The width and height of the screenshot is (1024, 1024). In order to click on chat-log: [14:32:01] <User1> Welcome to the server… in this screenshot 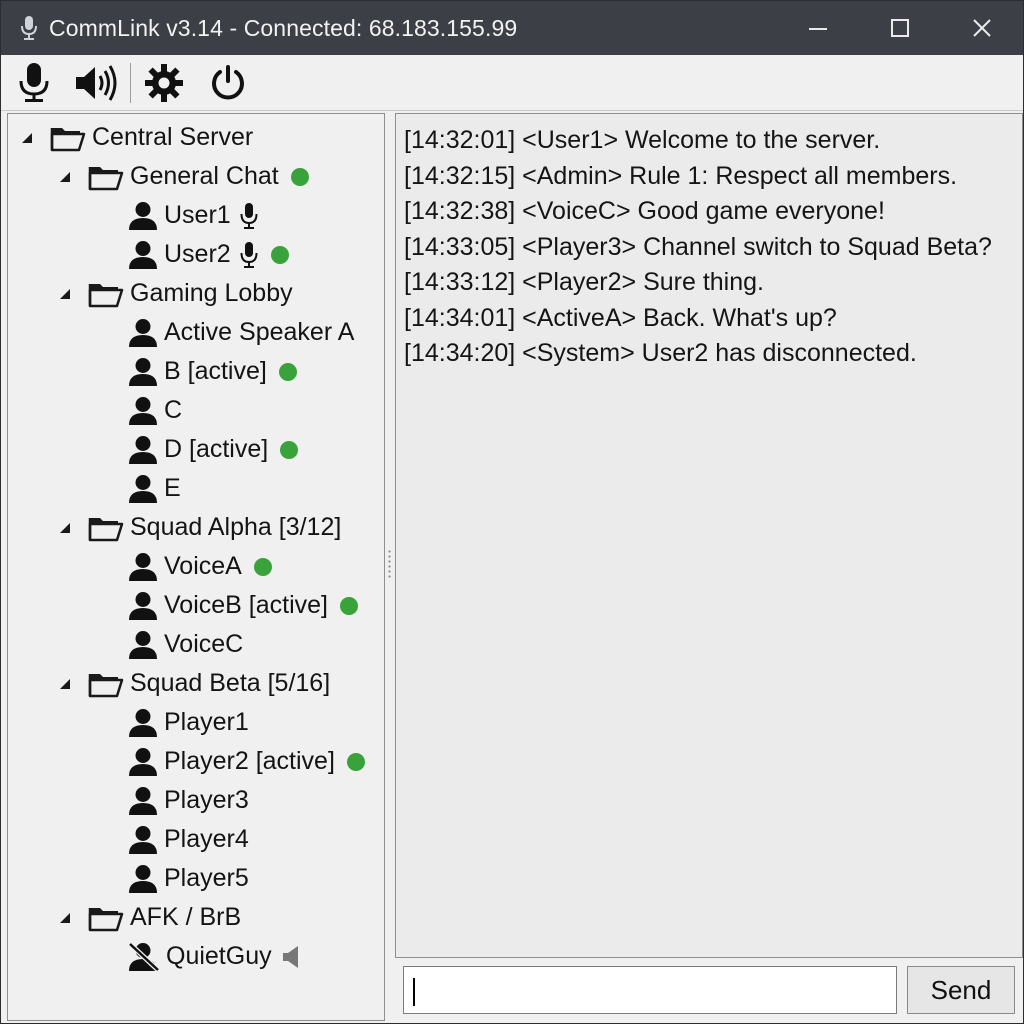, I will do `click(711, 247)`.